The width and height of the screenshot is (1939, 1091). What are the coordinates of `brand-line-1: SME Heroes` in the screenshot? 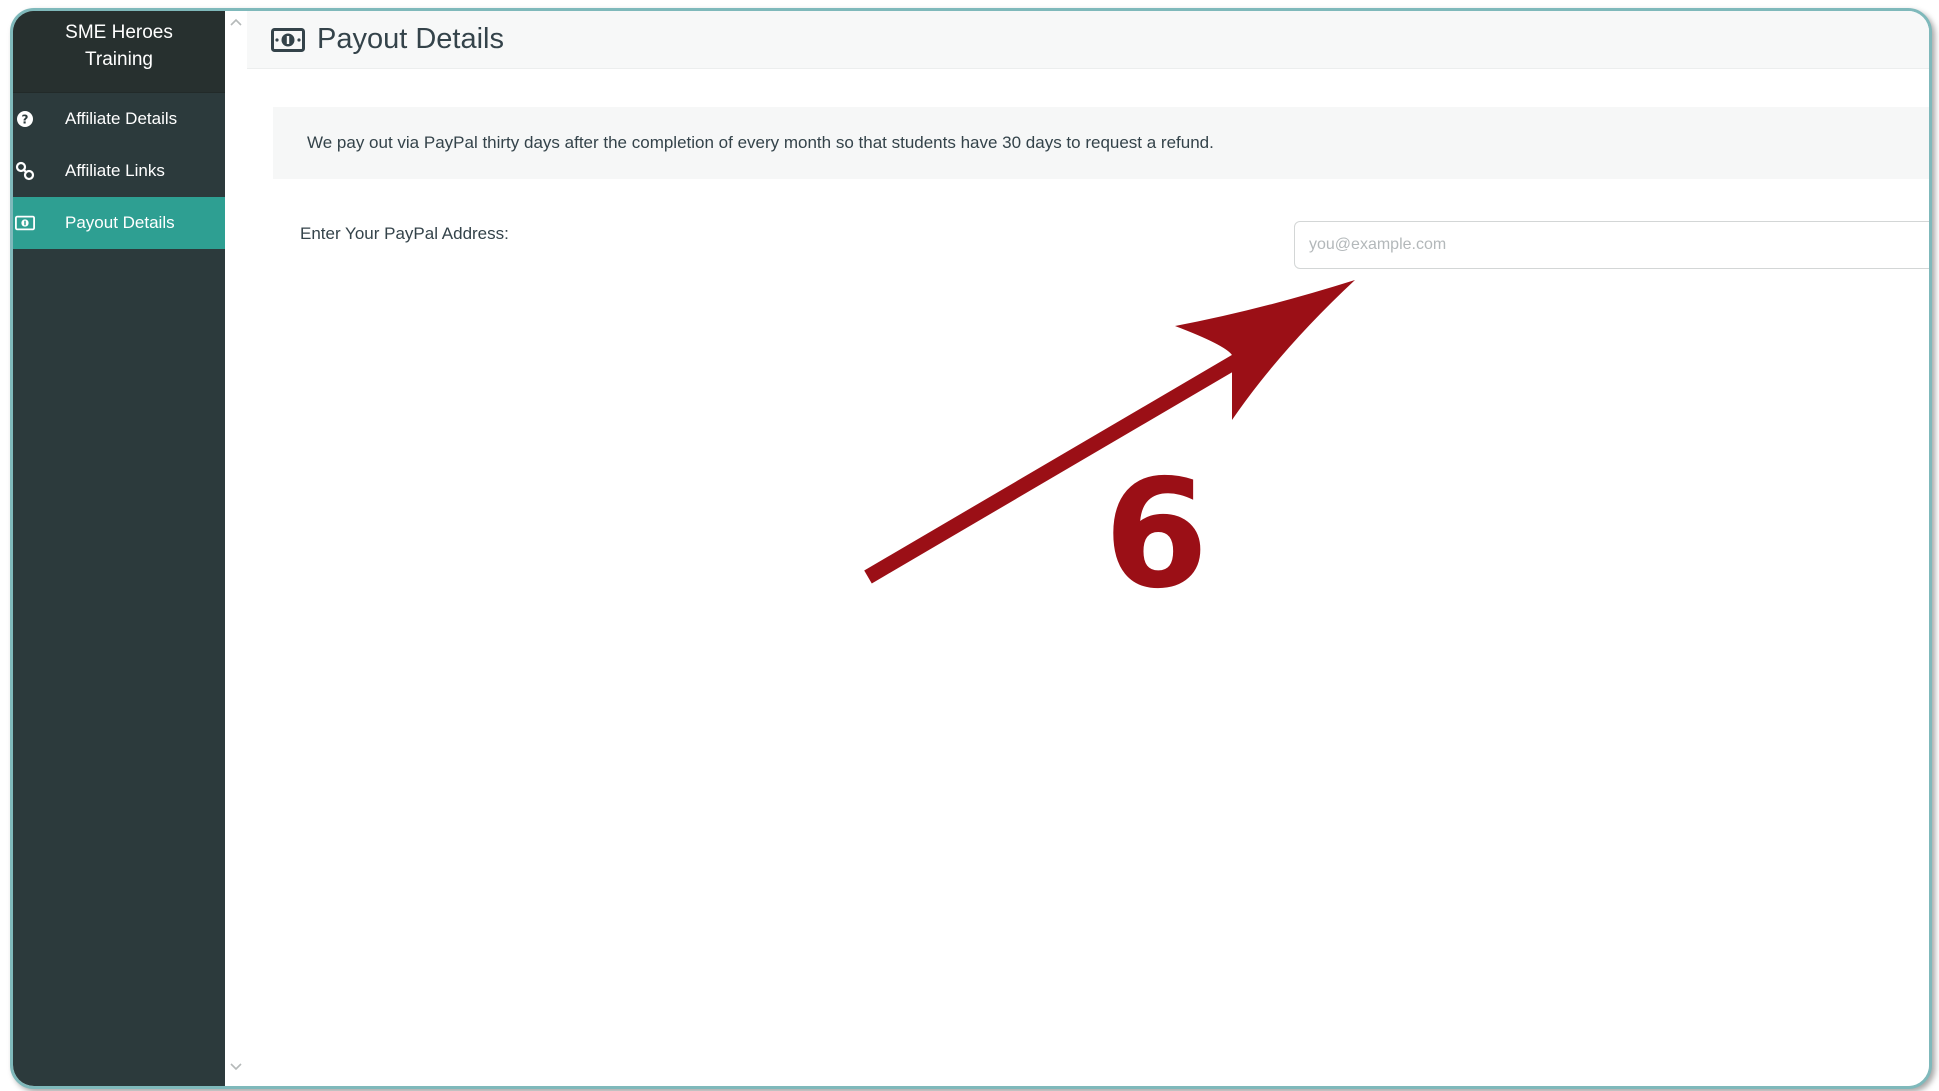 It's located at (119, 32).